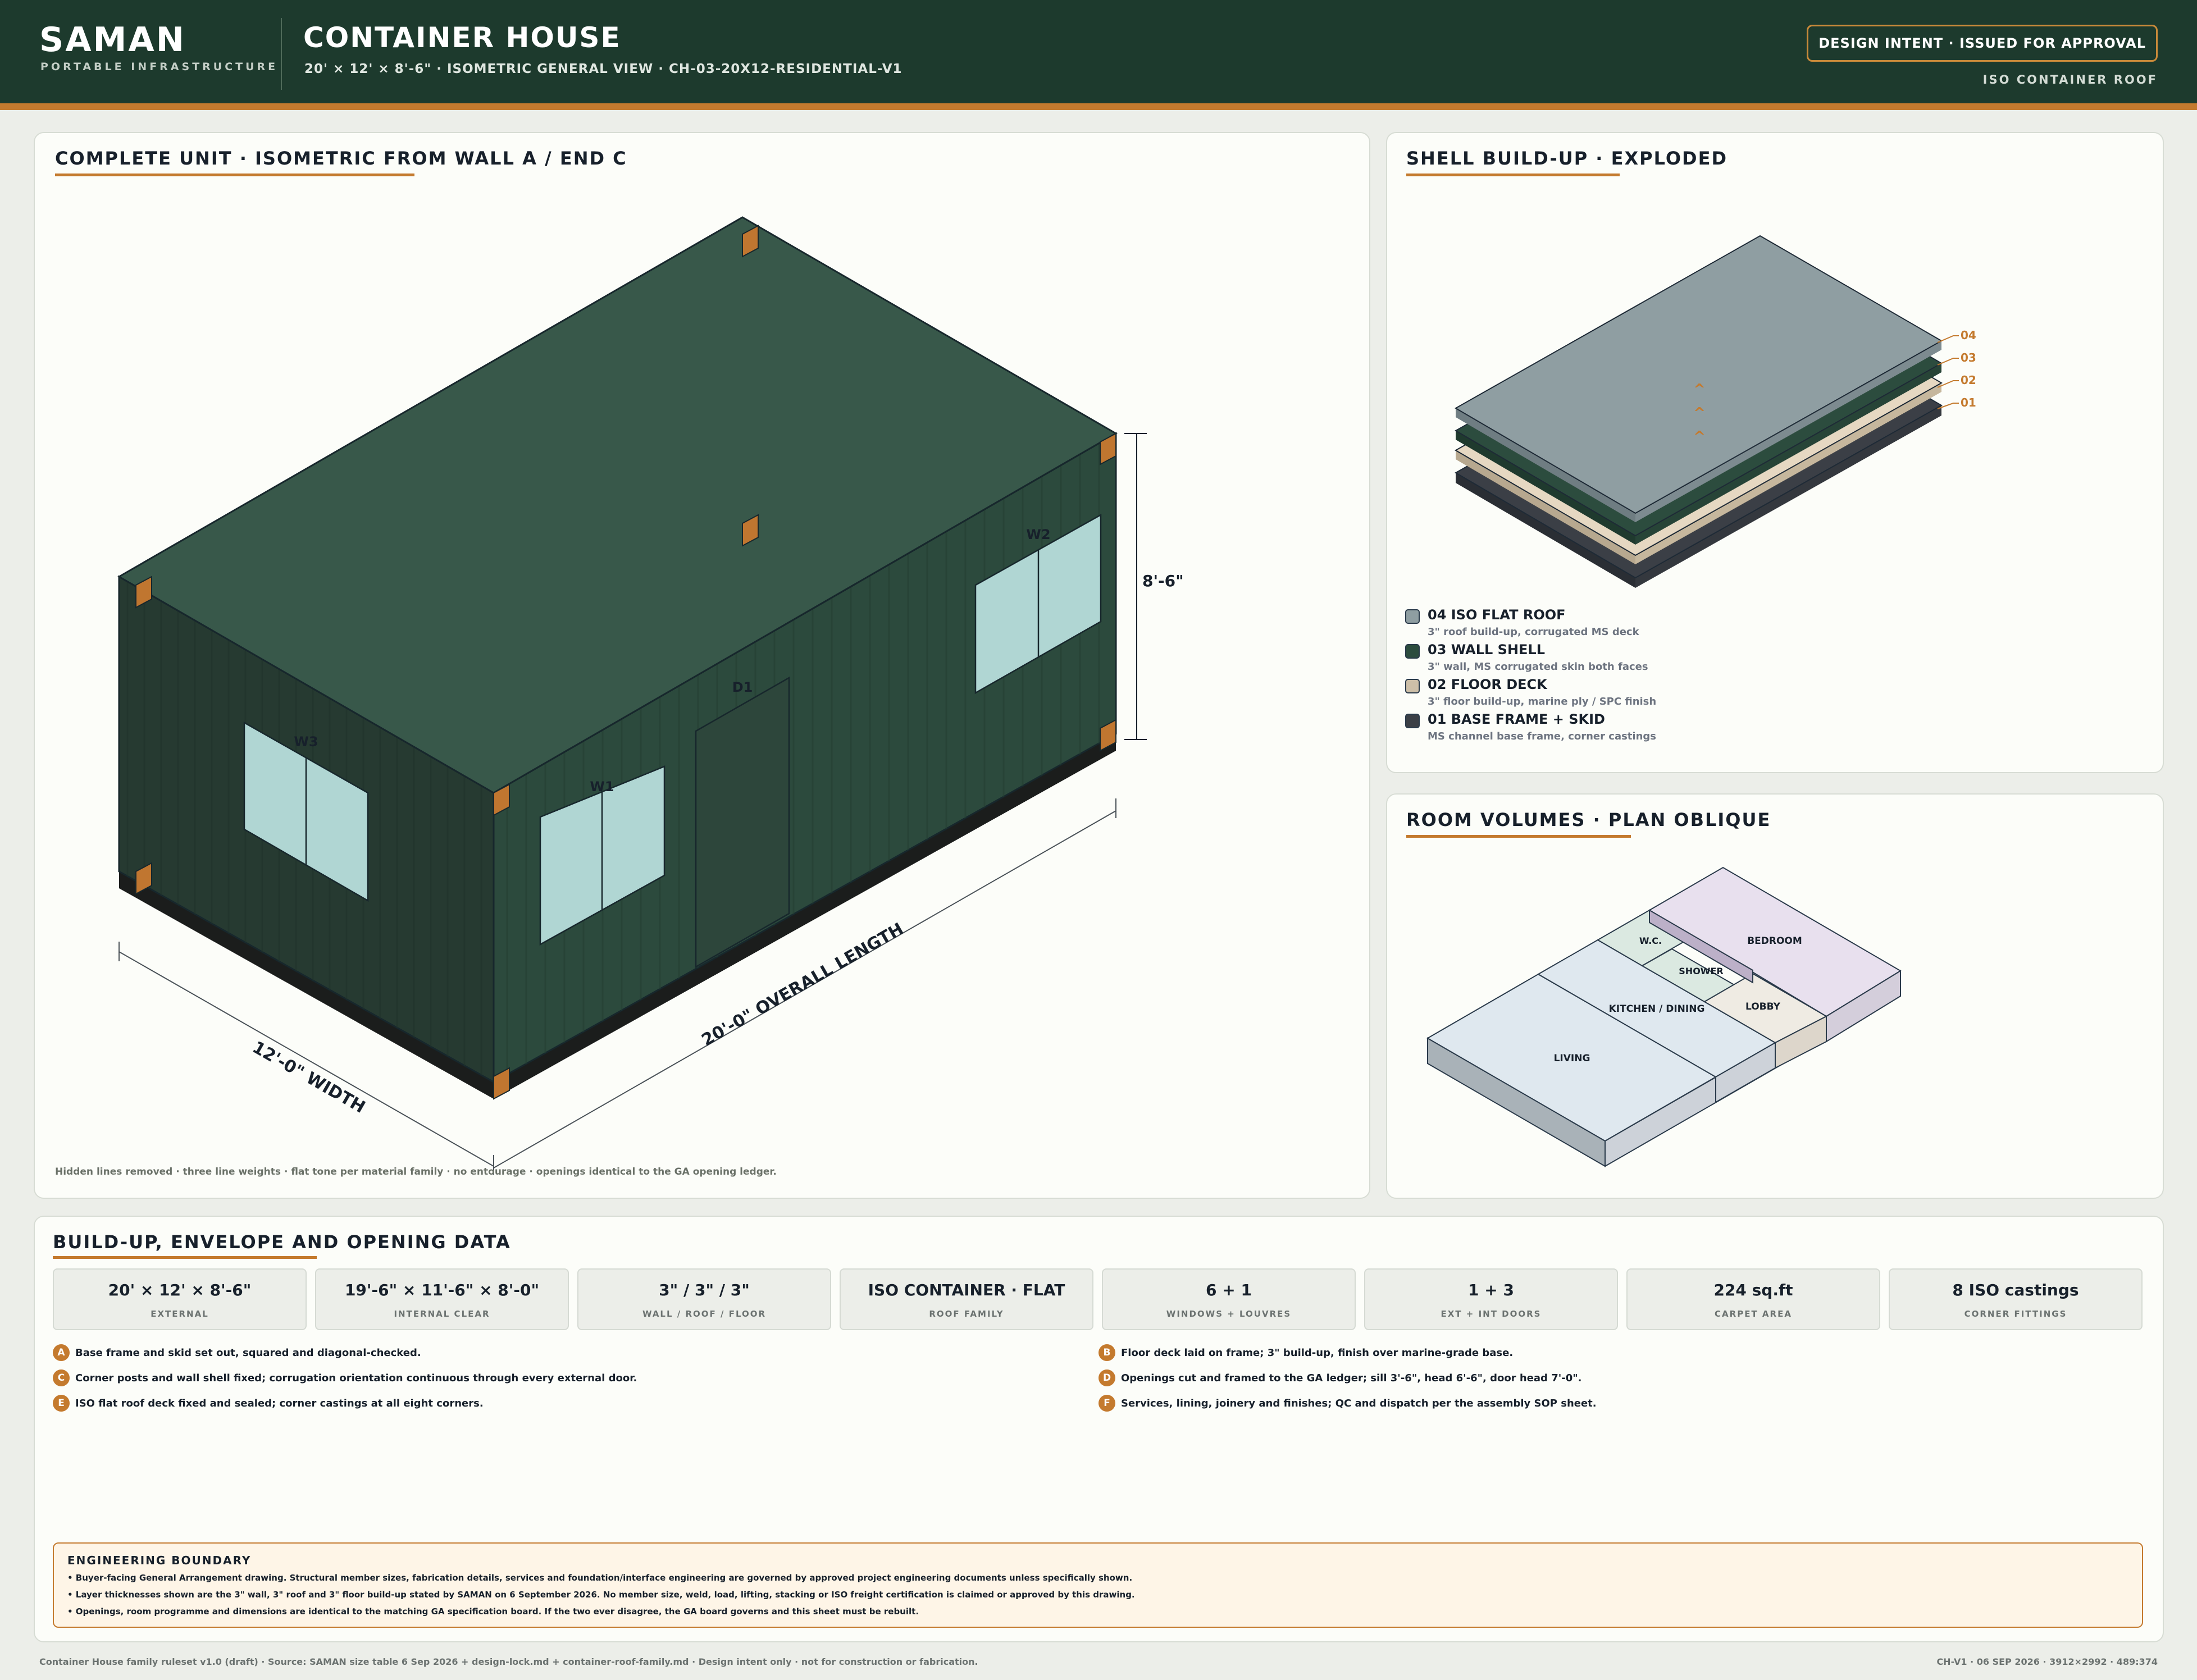 The image size is (2197, 1680). Describe the element at coordinates (1968, 380) in the screenshot. I see `layer-callout-02: 02` at that location.